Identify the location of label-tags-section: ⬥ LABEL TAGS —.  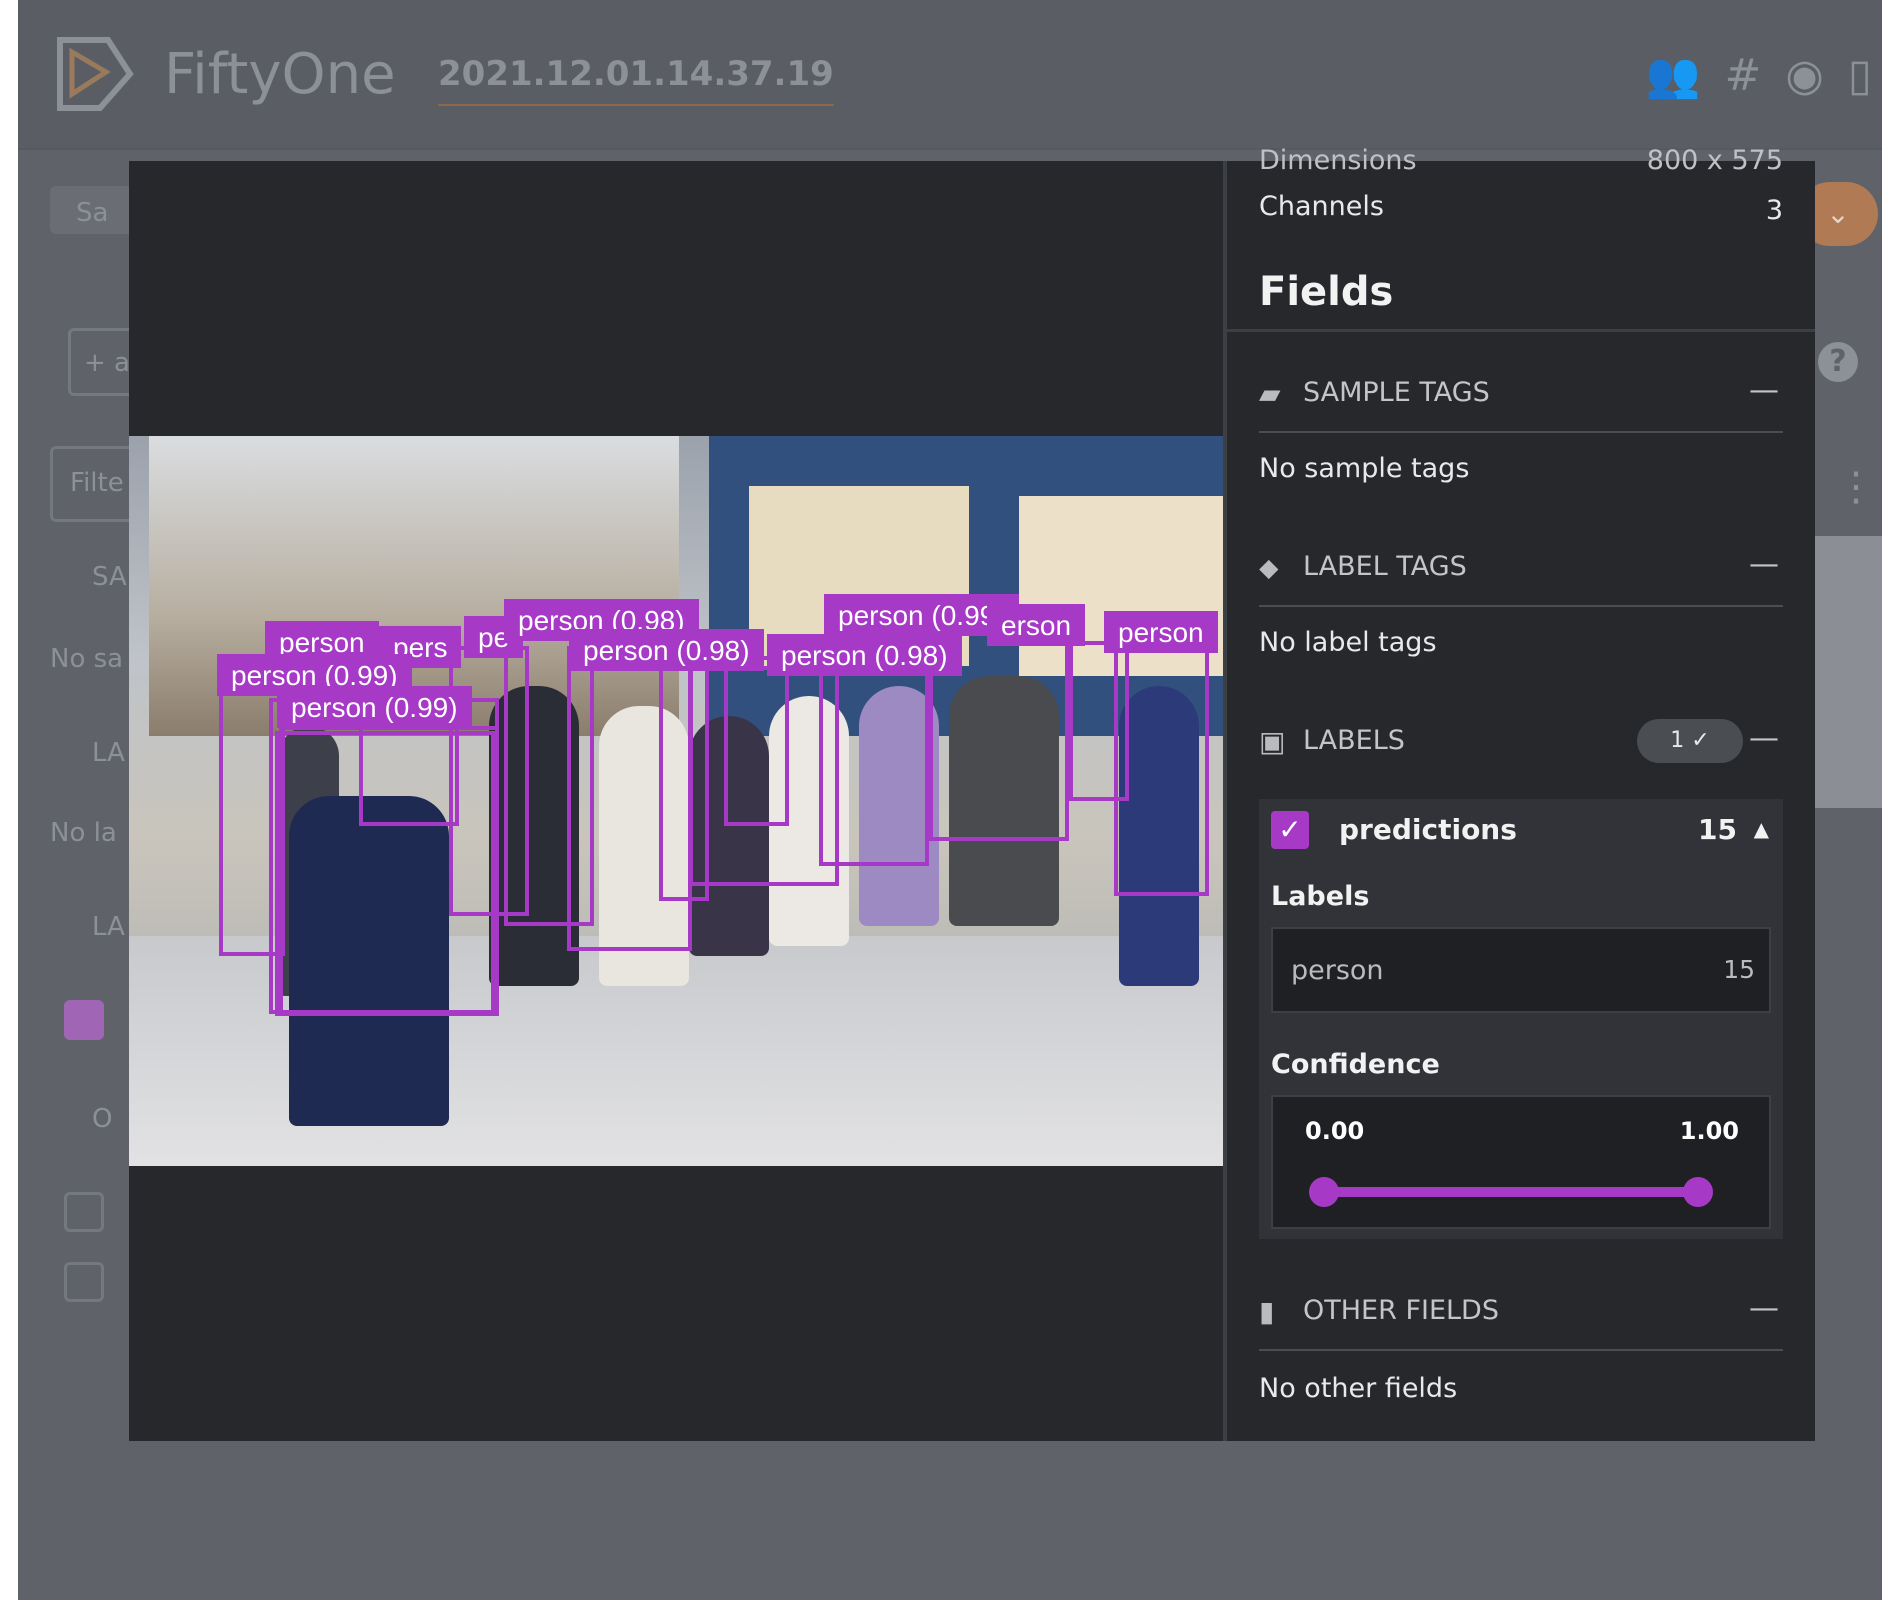
(1521, 576).